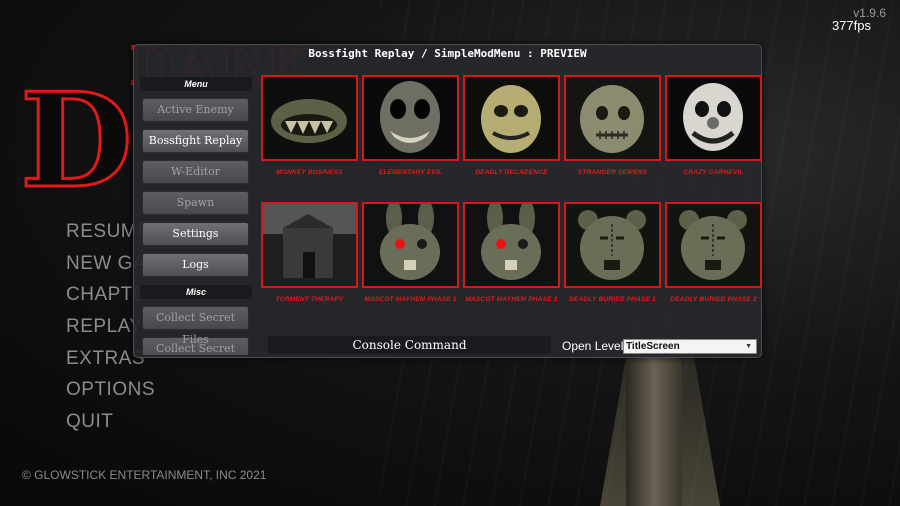 This screenshot has height=506, width=900. What do you see at coordinates (196, 84) in the screenshot?
I see `menu-section-header: Menu` at bounding box center [196, 84].